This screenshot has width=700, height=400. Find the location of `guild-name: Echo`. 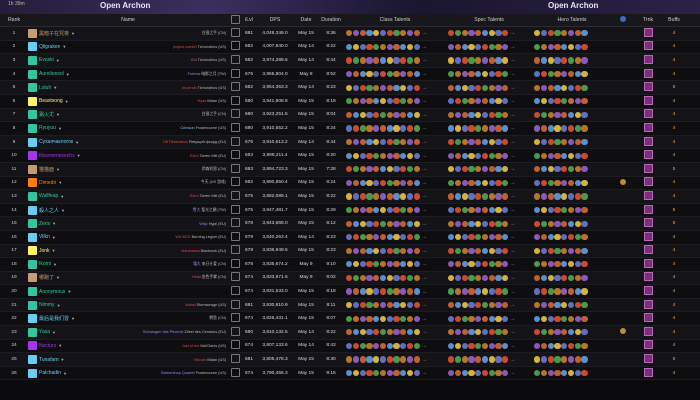

guild-name: Echo is located at coordinates (194, 156).